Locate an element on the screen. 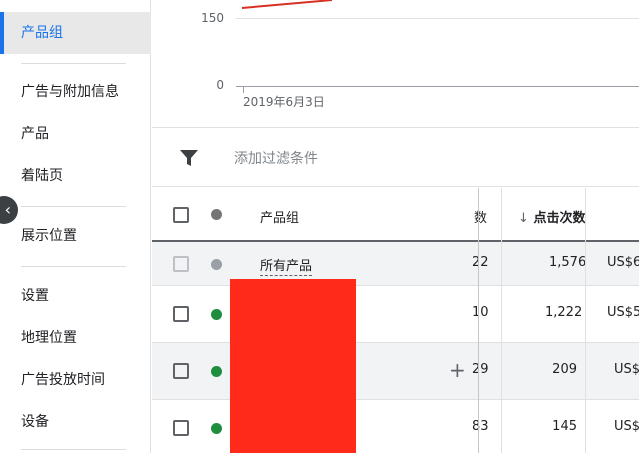  clicks-cell: 145 is located at coordinates (564, 426).